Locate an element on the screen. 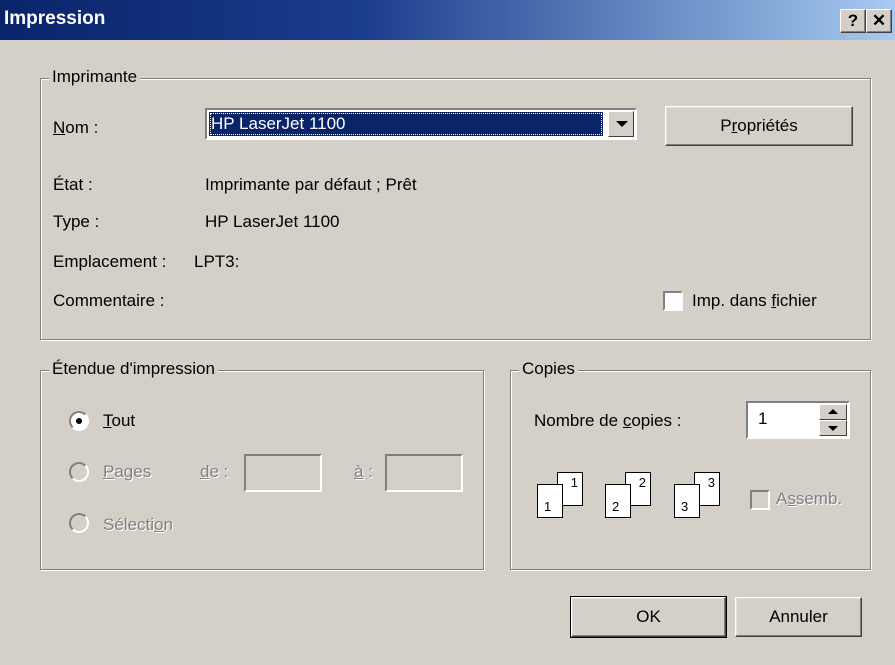  cancel-button: Annuler is located at coordinates (798, 617).